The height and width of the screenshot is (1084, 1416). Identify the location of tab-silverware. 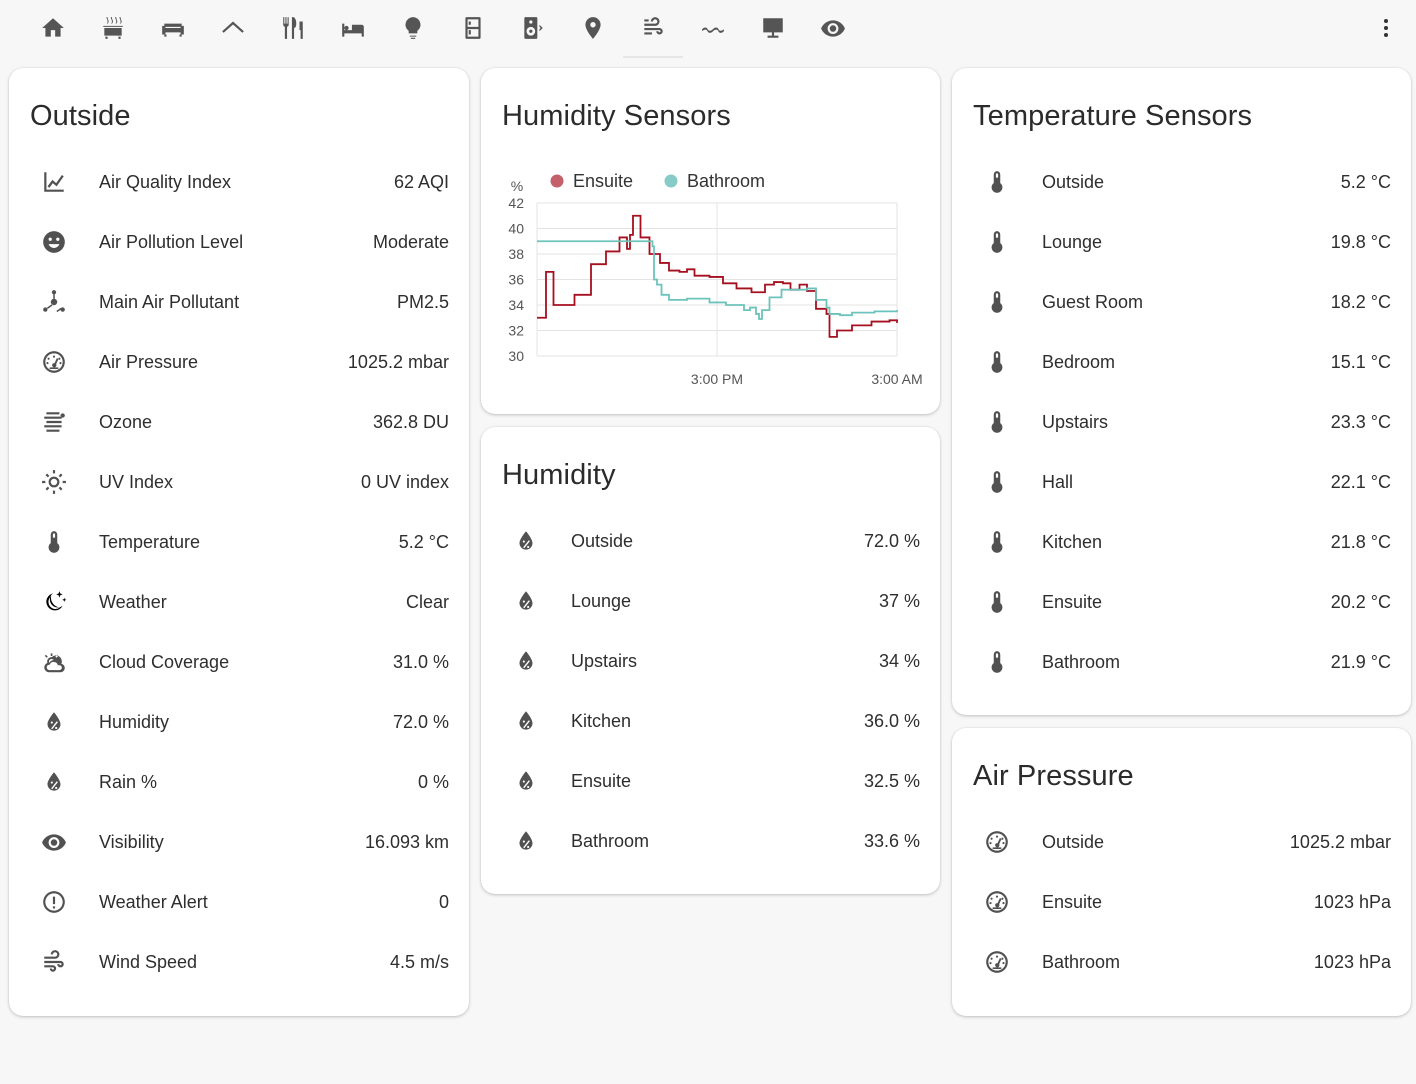
(293, 28).